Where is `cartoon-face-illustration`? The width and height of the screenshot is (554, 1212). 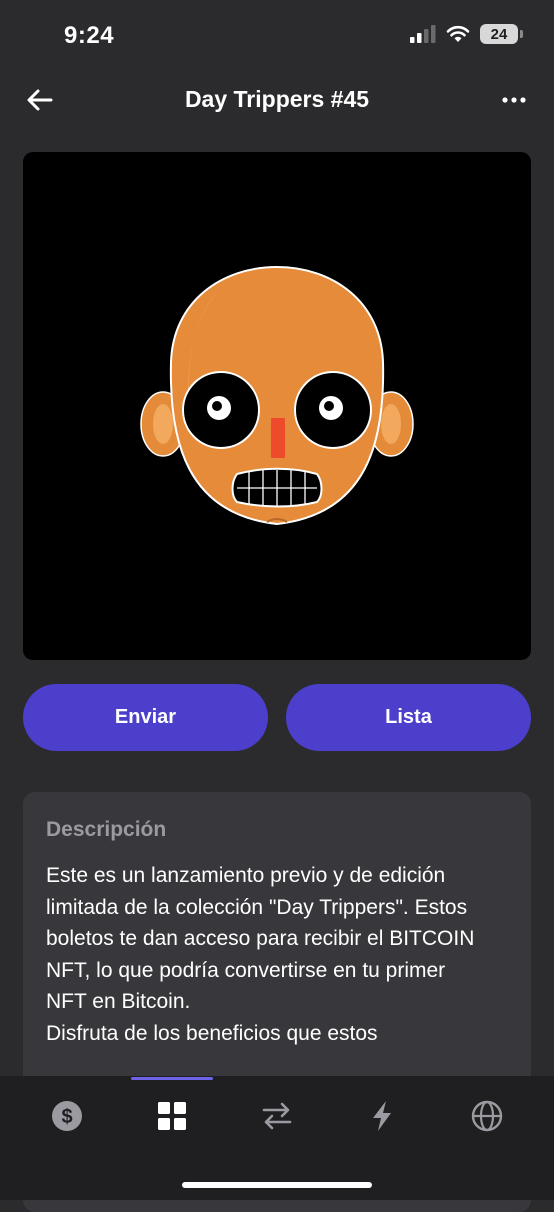 cartoon-face-illustration is located at coordinates (277, 395).